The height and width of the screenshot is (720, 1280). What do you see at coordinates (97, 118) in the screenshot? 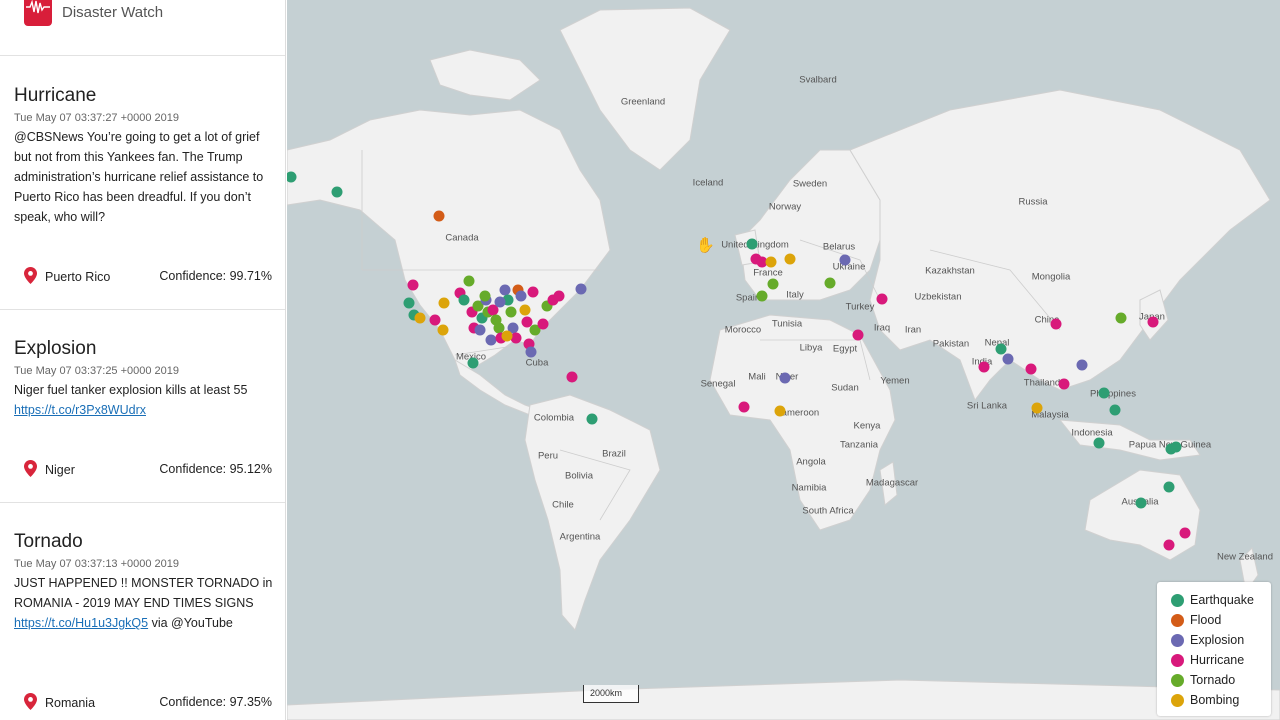
I see `event-timestamp: Tue May 07 03:37:27 +0000 2019` at bounding box center [97, 118].